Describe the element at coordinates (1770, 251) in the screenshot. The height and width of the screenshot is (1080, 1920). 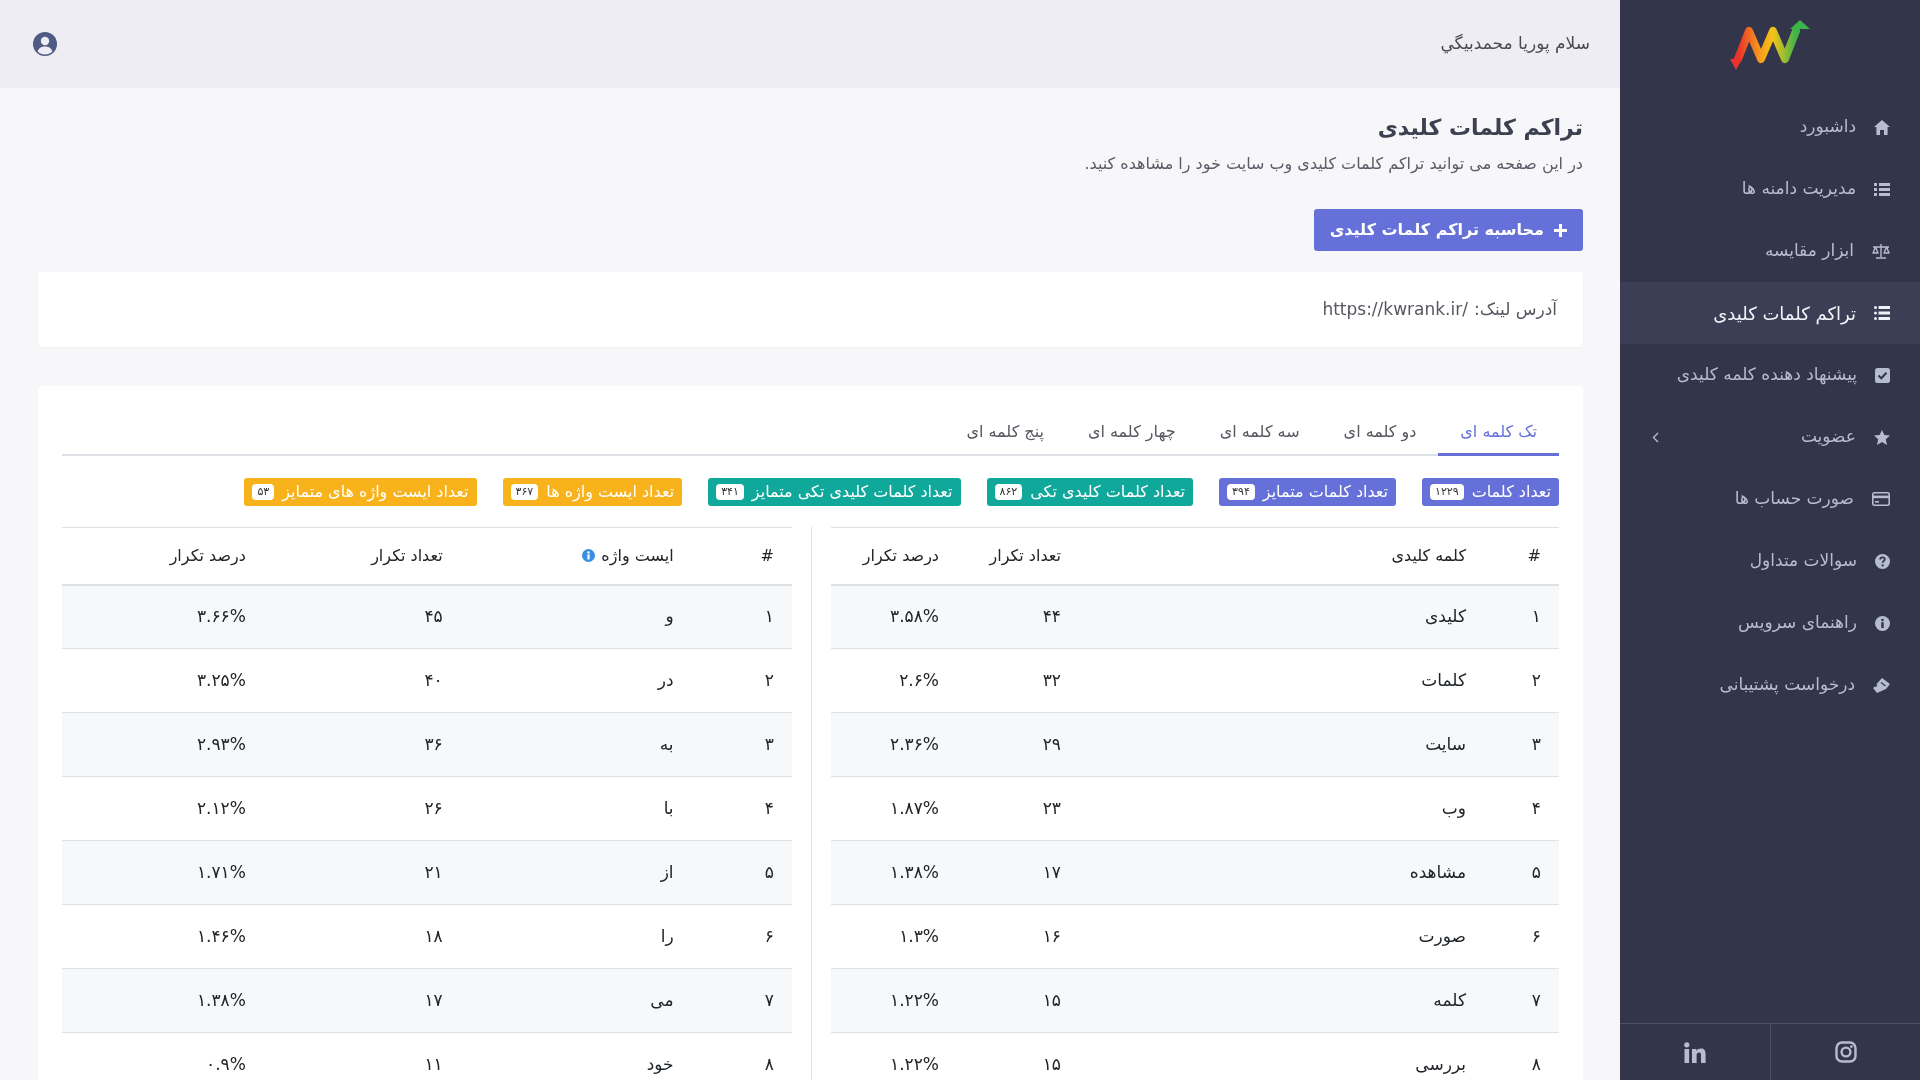
I see `sidebar-item: ابزار مقایسه` at that location.